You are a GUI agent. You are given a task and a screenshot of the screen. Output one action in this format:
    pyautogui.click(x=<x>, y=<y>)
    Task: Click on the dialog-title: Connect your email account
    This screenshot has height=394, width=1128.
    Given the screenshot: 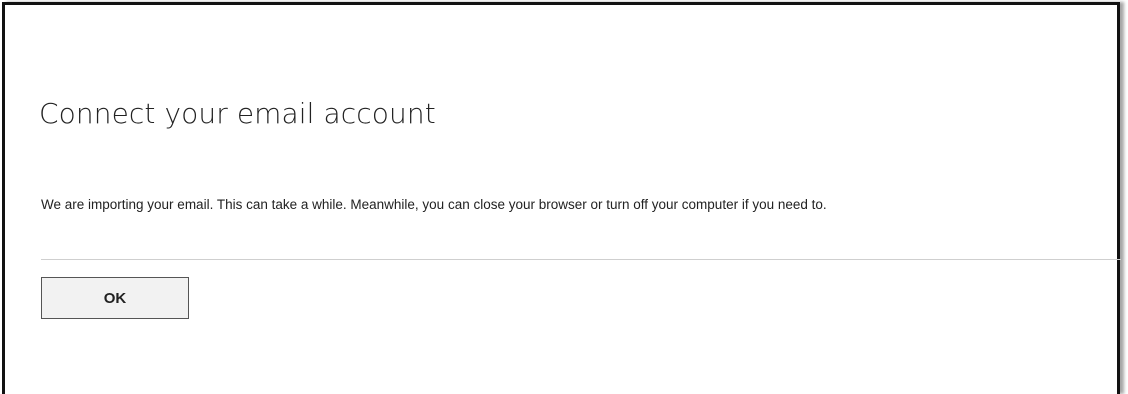 What is the action you would take?
    pyautogui.click(x=237, y=113)
    